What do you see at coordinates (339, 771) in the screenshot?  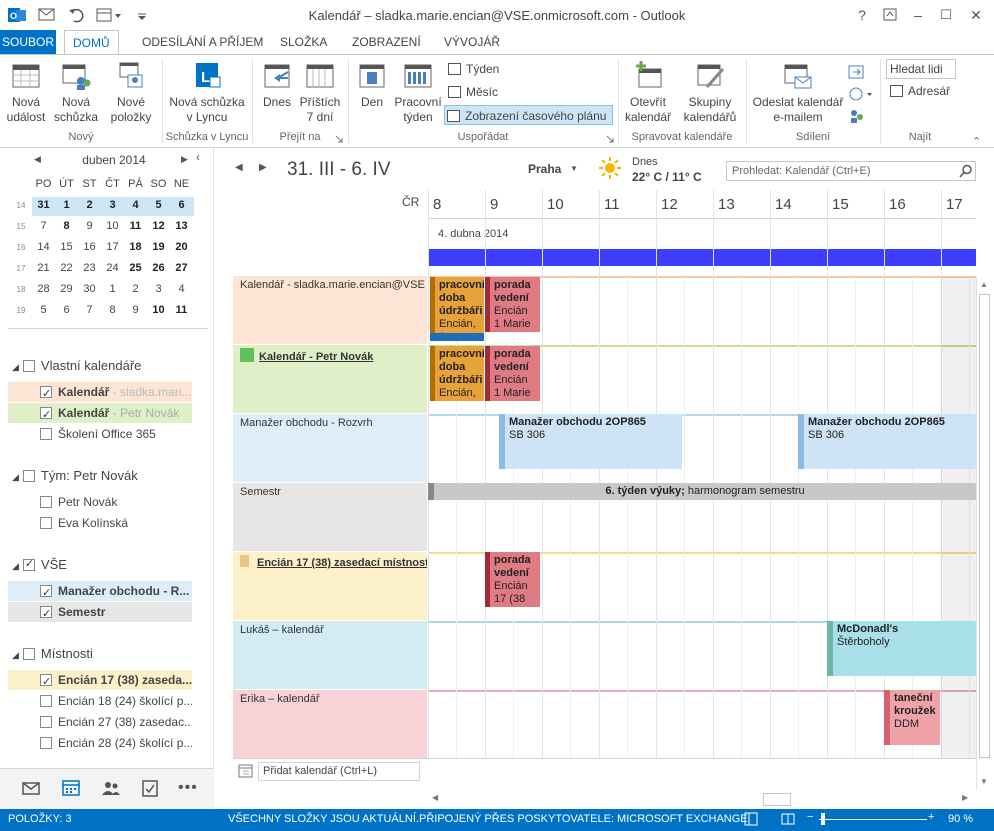 I see `add-calendar-input: Přidat kalendář (Ctrl+L)` at bounding box center [339, 771].